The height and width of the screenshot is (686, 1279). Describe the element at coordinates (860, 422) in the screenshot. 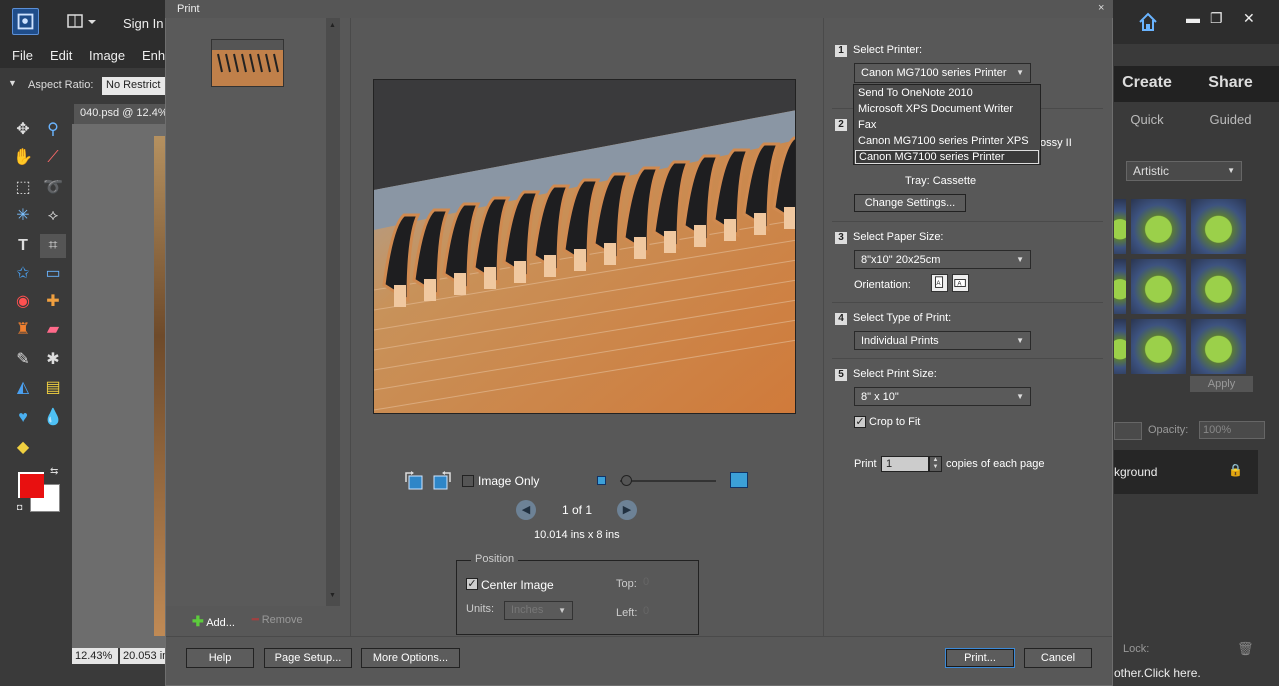

I see `crop-to-fit-checkbox: ✓` at that location.